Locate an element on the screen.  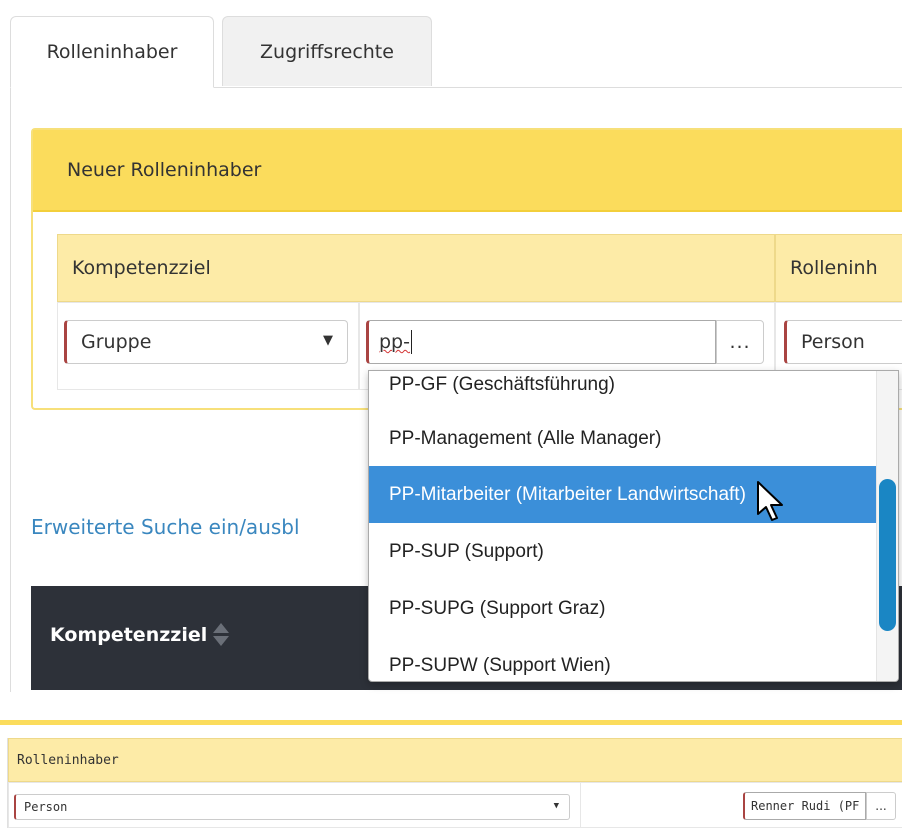
cell-divider is located at coordinates (580, 805).